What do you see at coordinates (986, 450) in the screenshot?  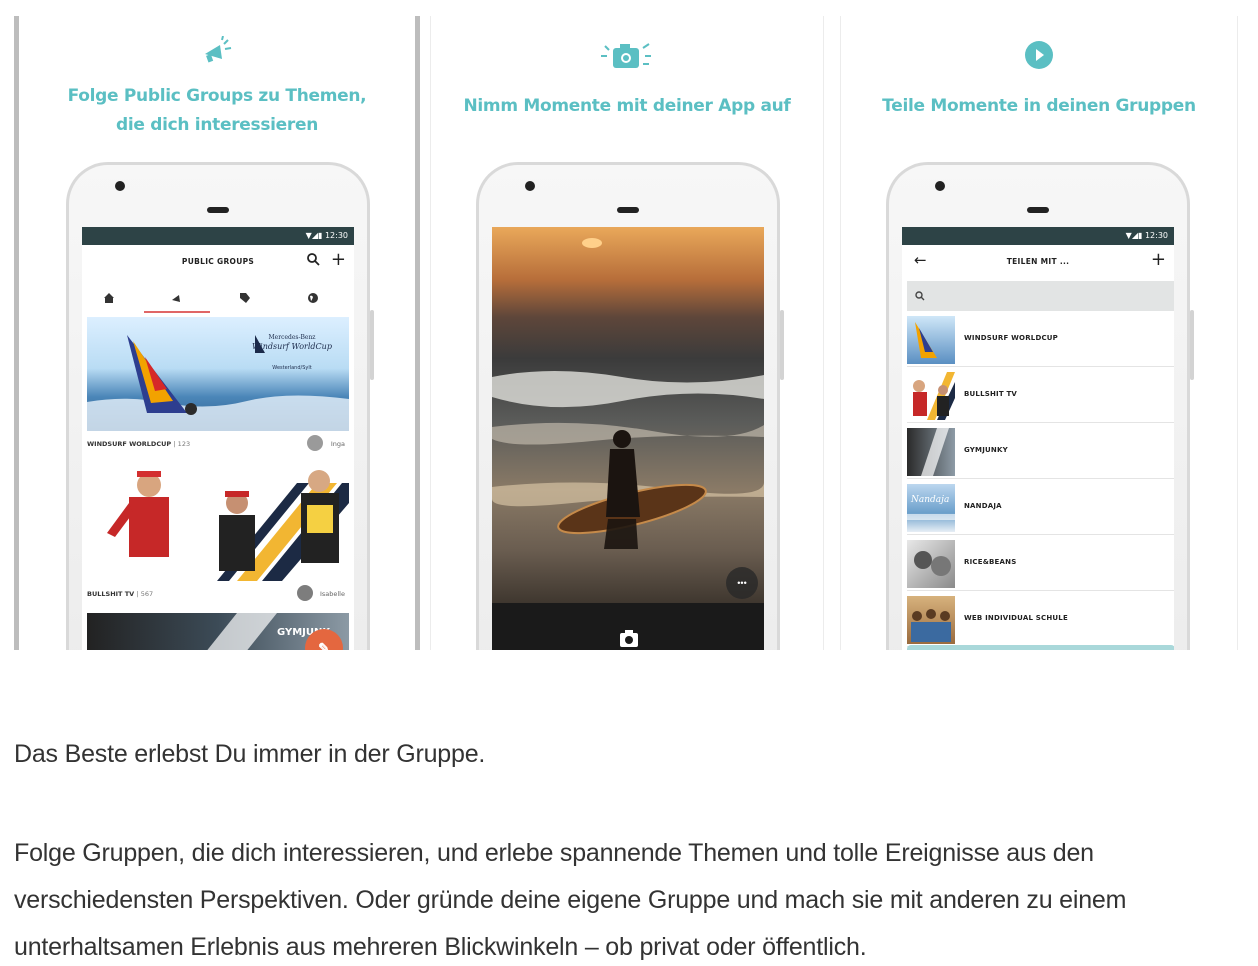 I see `group-name: GYMJUNKY` at bounding box center [986, 450].